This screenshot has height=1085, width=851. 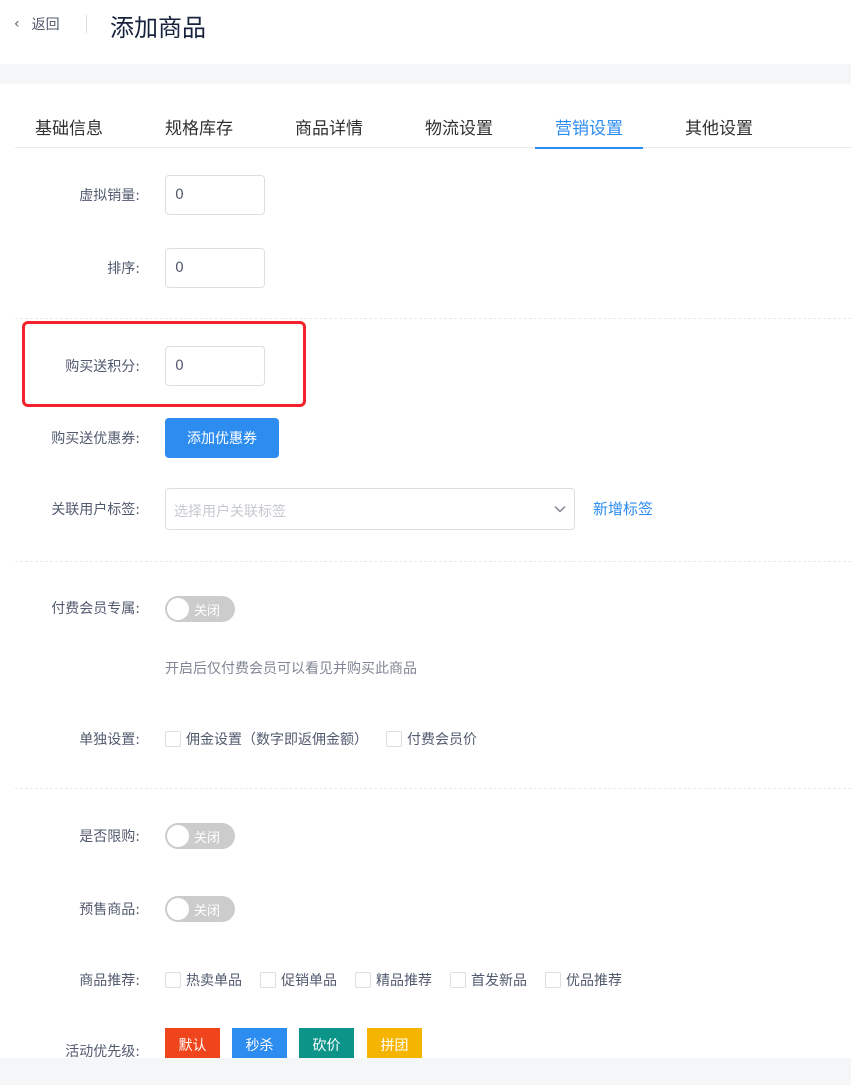 What do you see at coordinates (594, 981) in the screenshot?
I see `checkbox-label: 优品推荐` at bounding box center [594, 981].